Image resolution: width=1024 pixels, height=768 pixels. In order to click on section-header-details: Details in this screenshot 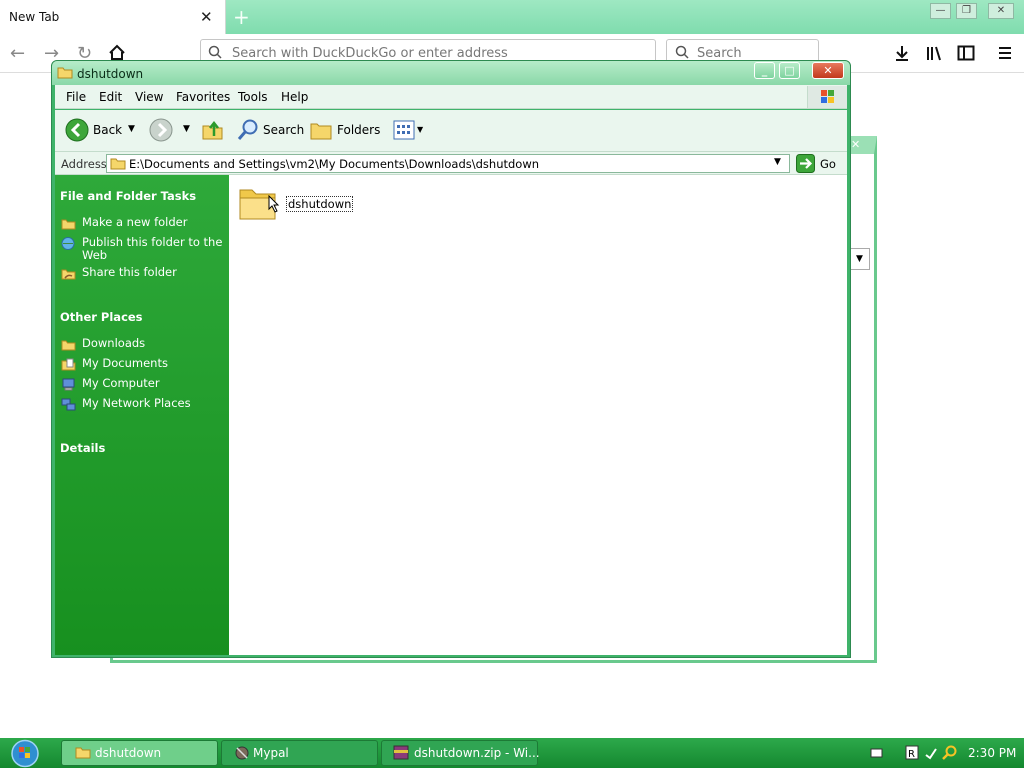, I will do `click(82, 448)`.